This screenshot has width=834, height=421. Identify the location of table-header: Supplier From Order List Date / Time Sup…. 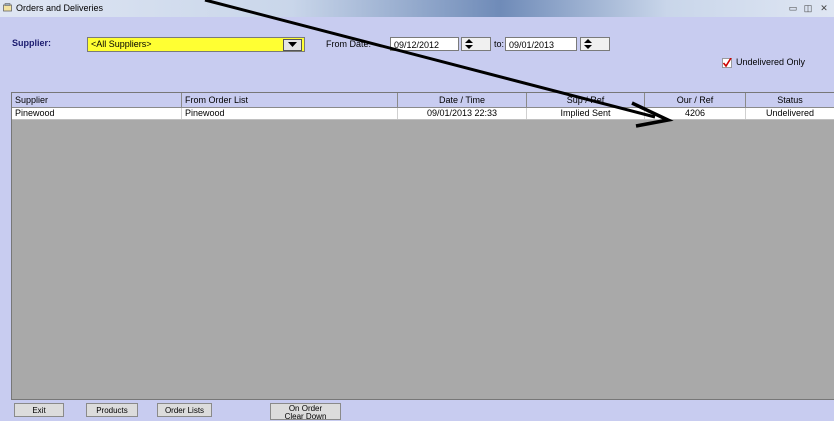
(423, 100).